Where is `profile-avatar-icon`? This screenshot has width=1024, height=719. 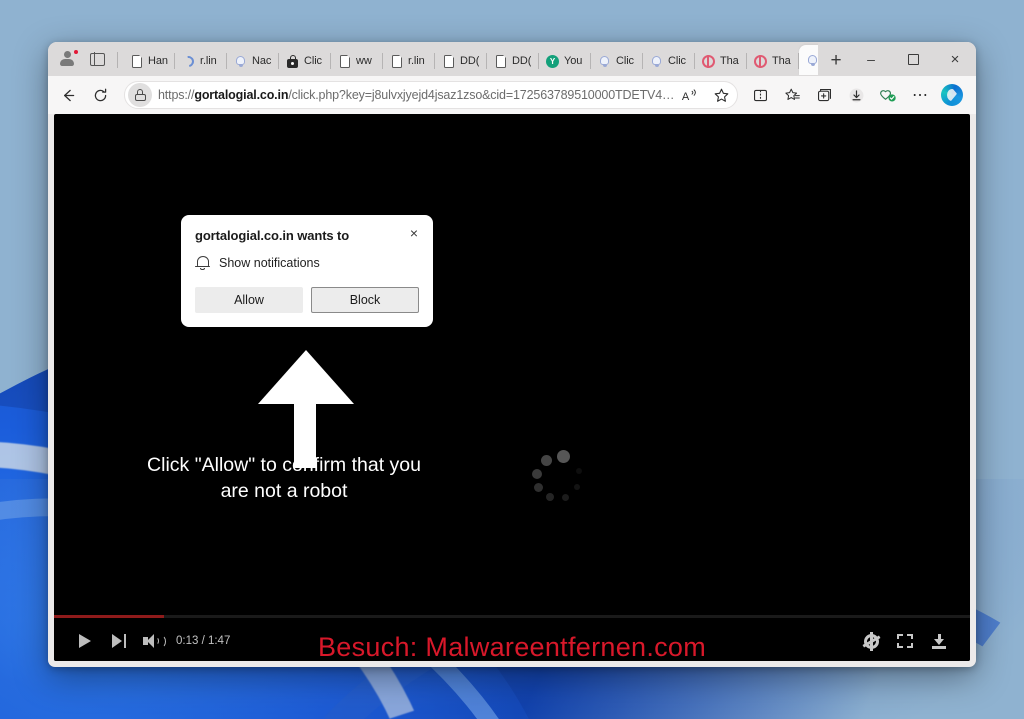
profile-avatar-icon is located at coordinates (69, 58).